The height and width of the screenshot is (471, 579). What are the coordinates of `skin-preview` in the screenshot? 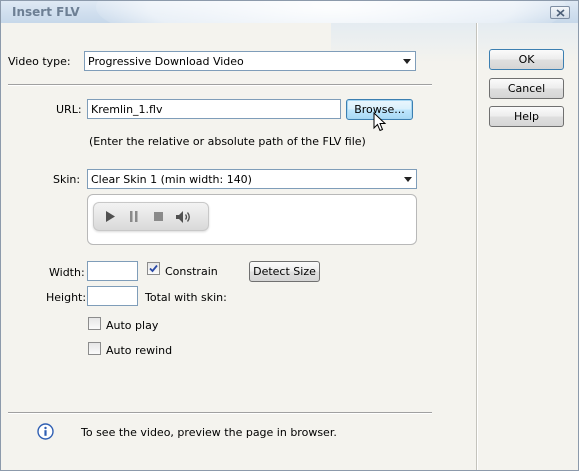 It's located at (252, 219).